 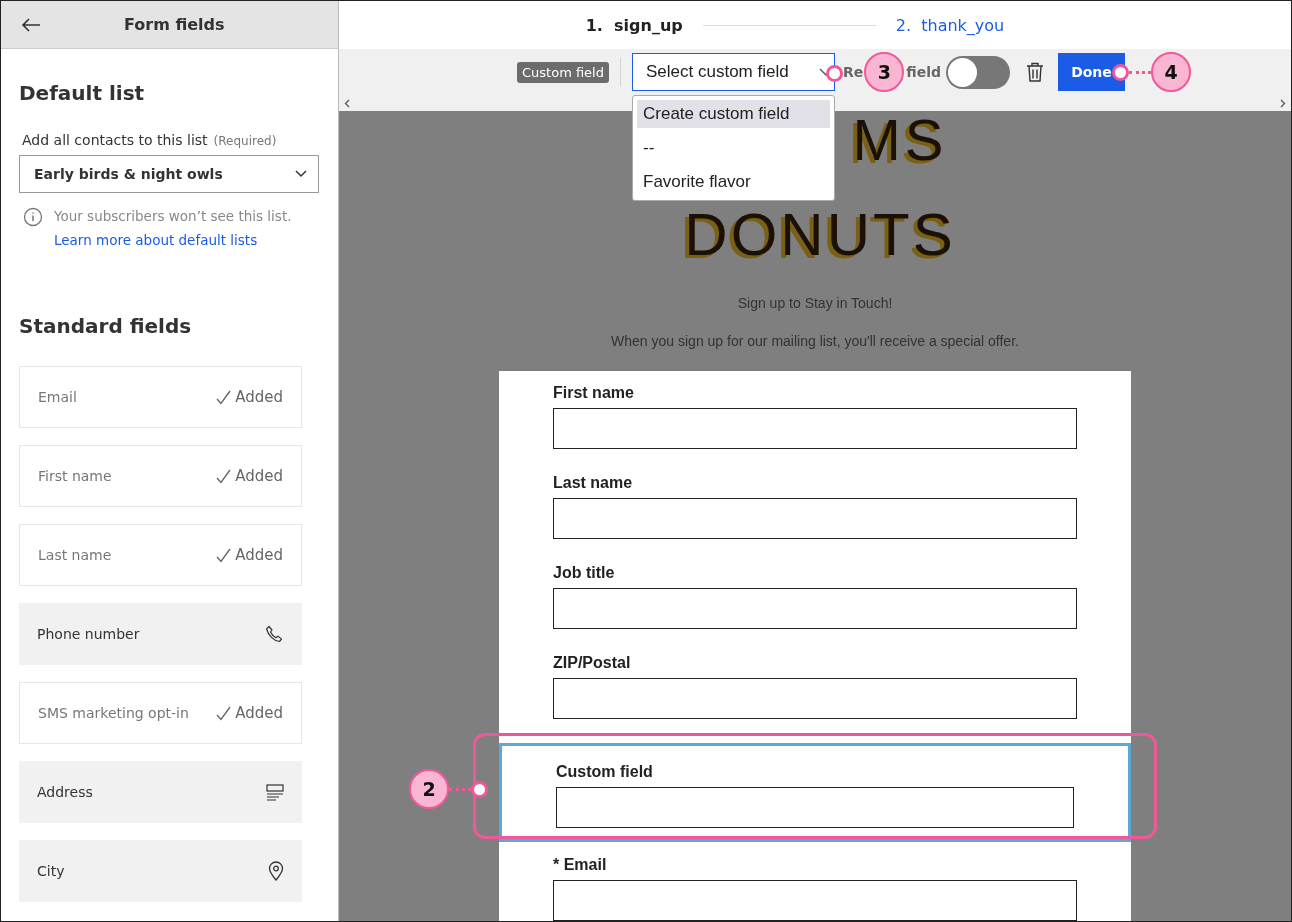 I want to click on done-button: Done, so click(x=1091, y=72).